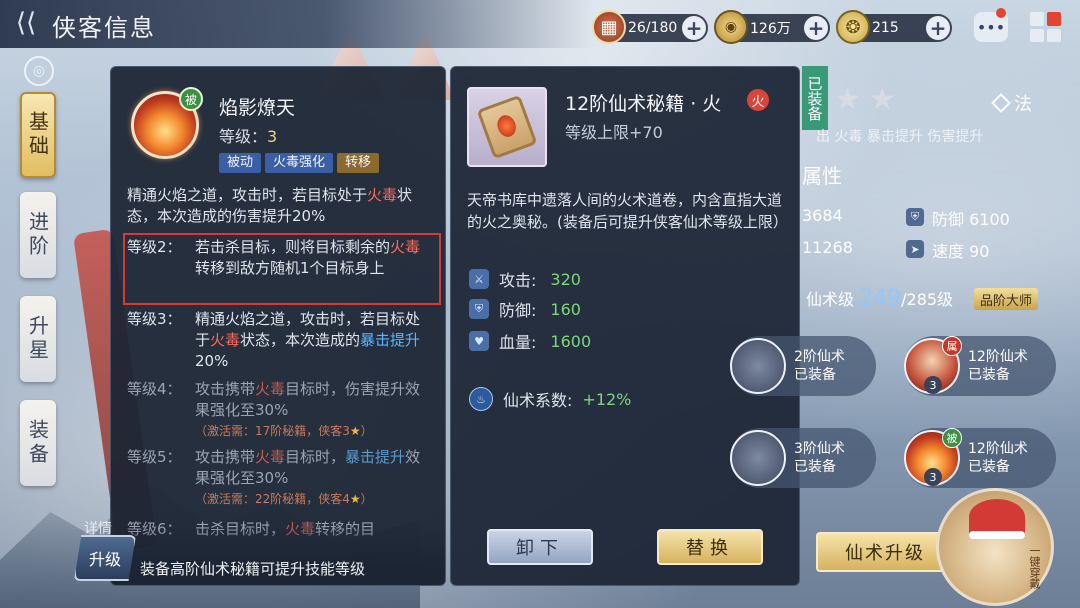  Describe the element at coordinates (253, 569) in the screenshot. I see `upgrade-tip: 装备高阶仙术秘籍可提升技能等级` at that location.